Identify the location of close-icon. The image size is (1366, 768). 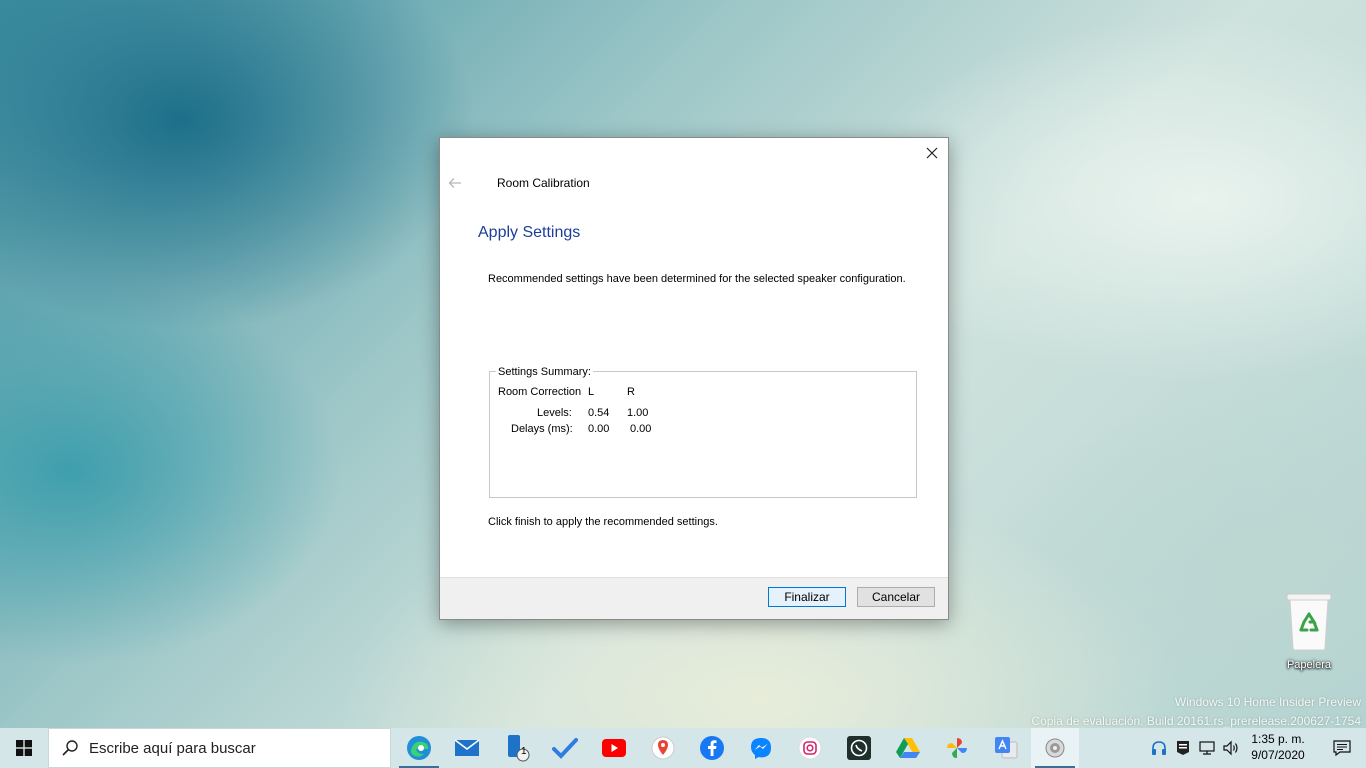
(932, 153).